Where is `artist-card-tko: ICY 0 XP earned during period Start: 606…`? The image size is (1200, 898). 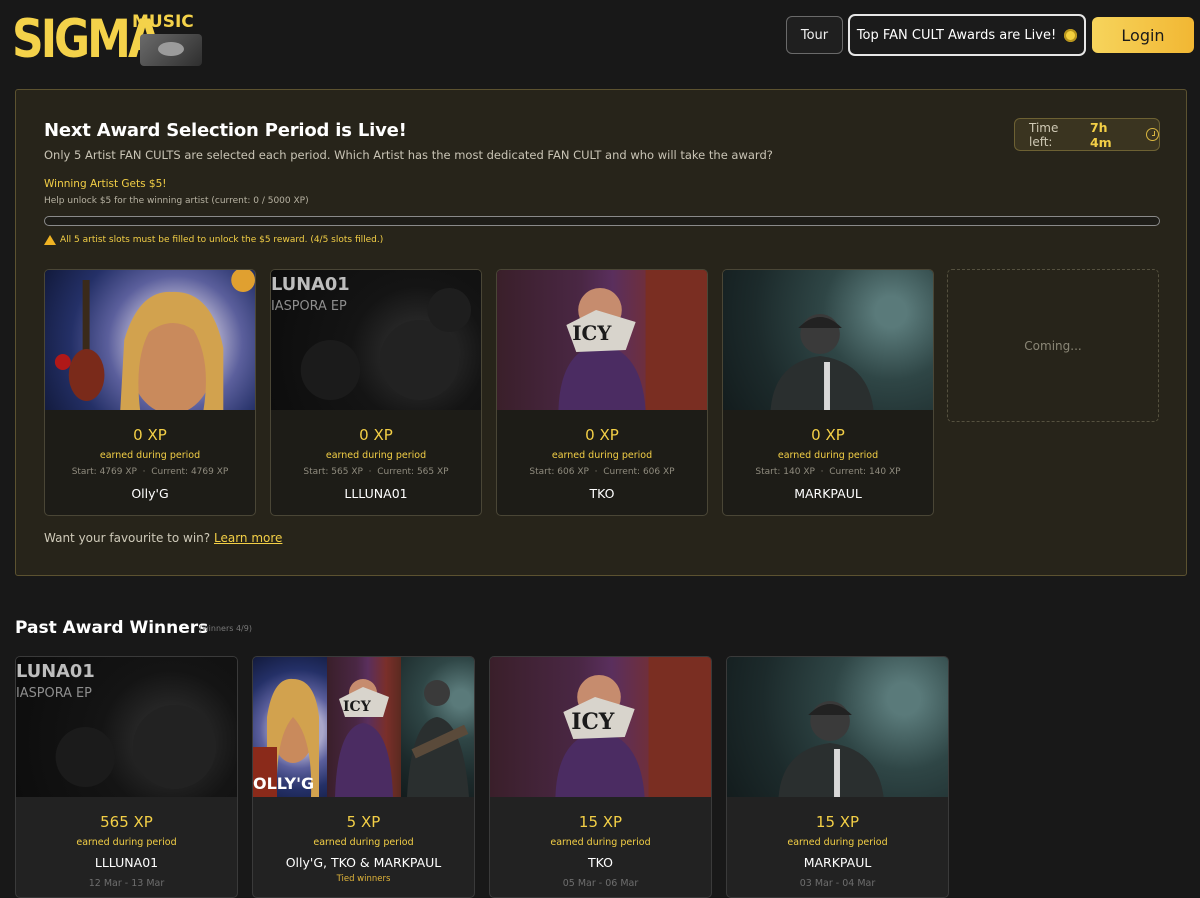
artist-card-tko: ICY 0 XP earned during period Start: 606… is located at coordinates (602, 392).